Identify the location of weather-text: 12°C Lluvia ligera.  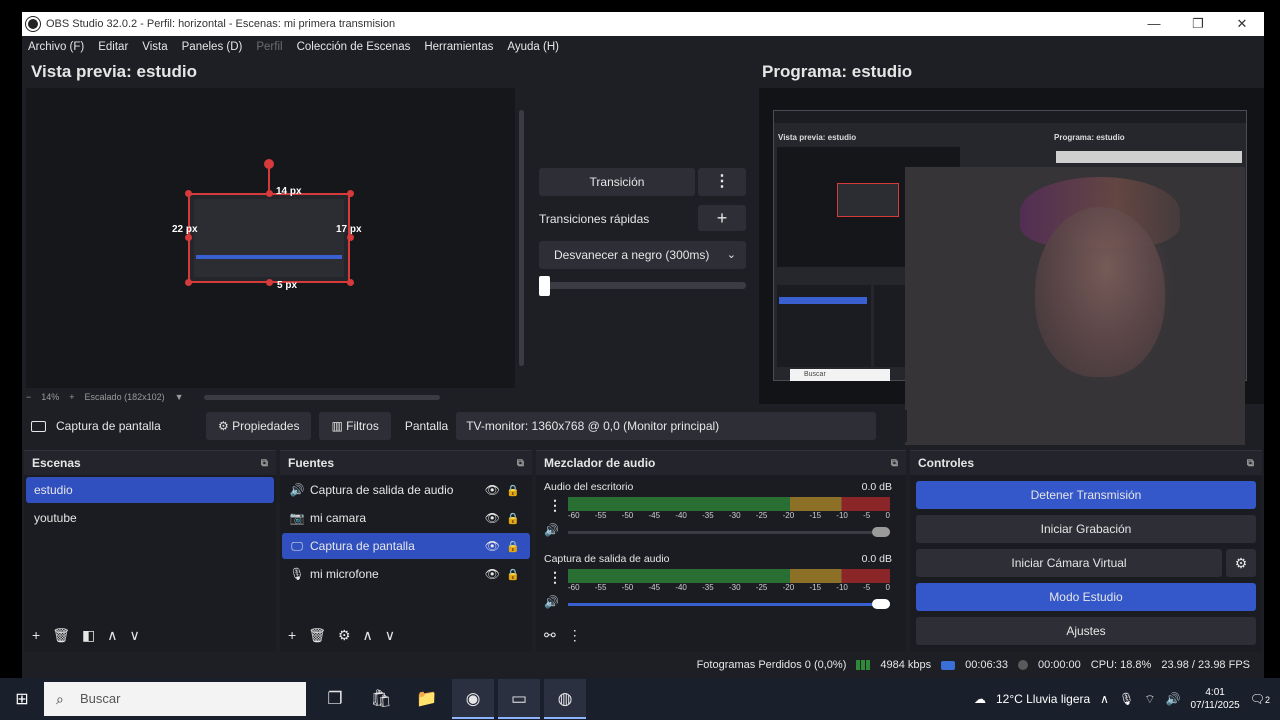
(1043, 699).